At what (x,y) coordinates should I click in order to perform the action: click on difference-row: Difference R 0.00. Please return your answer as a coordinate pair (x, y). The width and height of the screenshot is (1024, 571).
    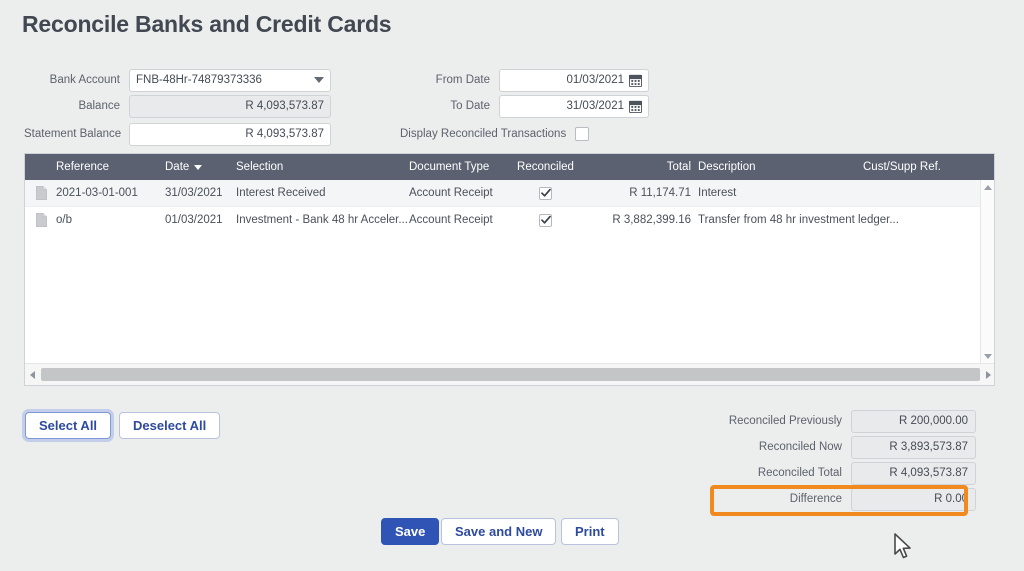
    Looking at the image, I should click on (800, 499).